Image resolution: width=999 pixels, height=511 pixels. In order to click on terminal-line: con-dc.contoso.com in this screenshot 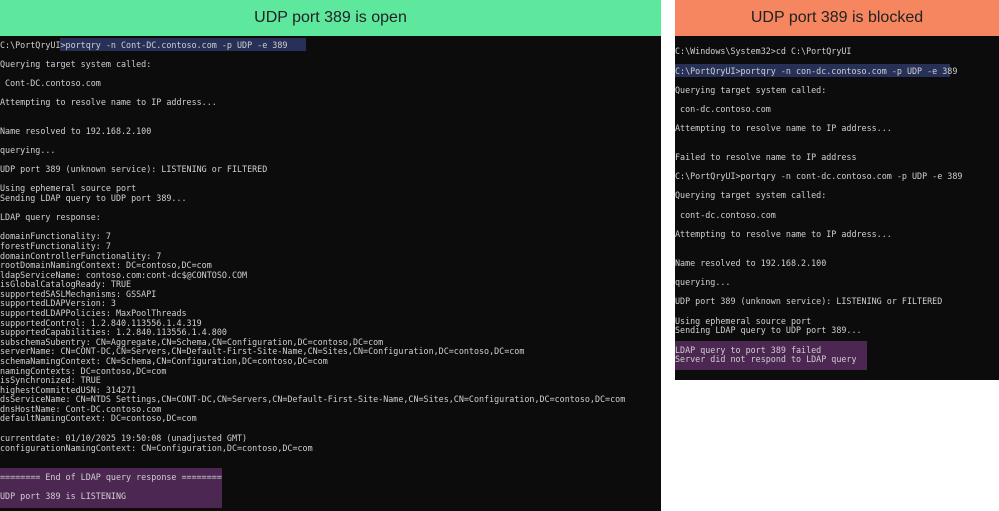, I will do `click(723, 109)`.